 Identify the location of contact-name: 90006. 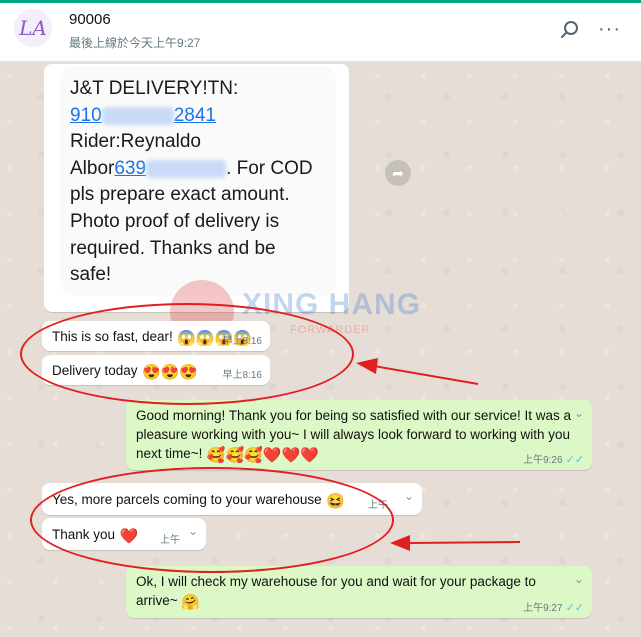
(90, 19).